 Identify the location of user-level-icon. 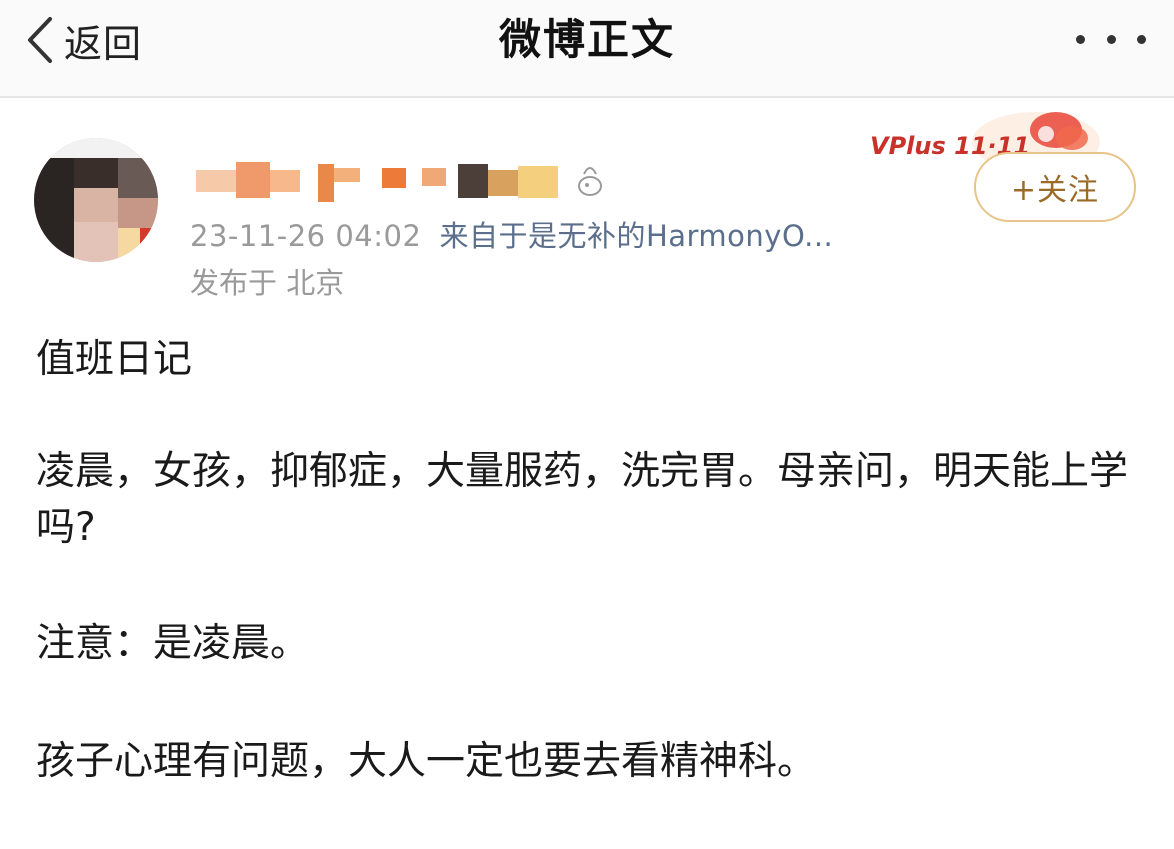
(590, 181).